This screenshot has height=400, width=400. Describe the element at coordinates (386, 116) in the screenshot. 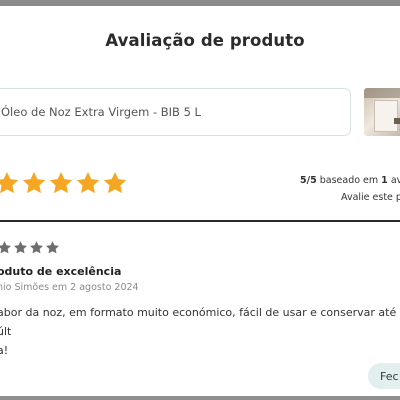

I see `product-image-box` at that location.